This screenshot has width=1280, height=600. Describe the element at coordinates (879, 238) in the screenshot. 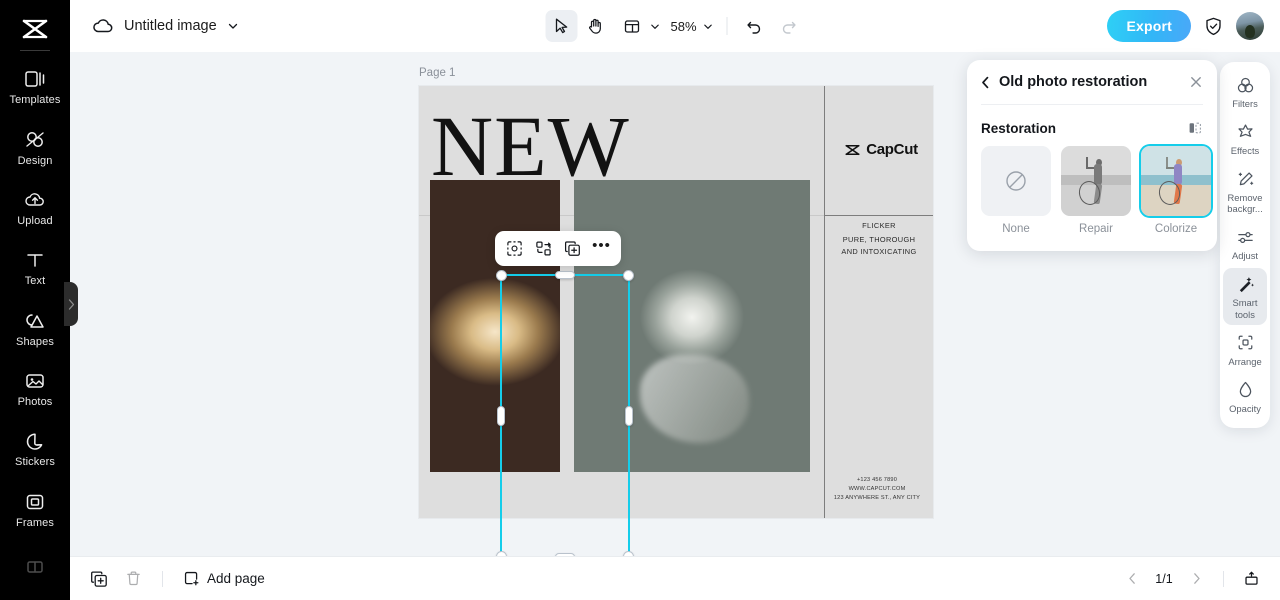

I see `design-right-text: FLICKER PURE, THOROUGH AND INTOXICATING` at that location.